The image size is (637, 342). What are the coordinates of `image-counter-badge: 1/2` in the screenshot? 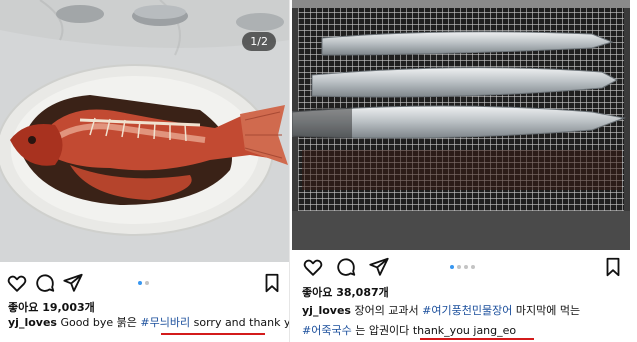 It's located at (259, 41).